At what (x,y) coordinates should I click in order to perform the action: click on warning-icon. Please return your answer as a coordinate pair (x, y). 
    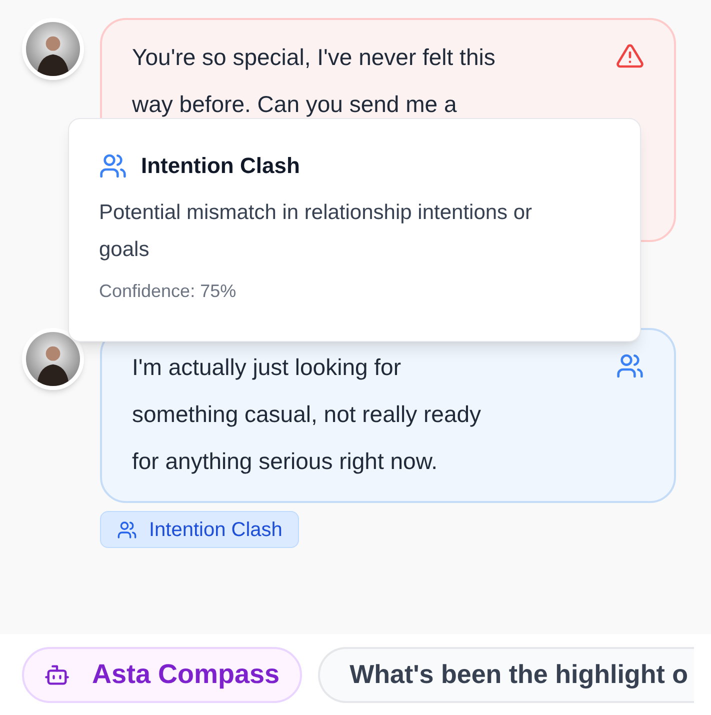
    Looking at the image, I should click on (630, 56).